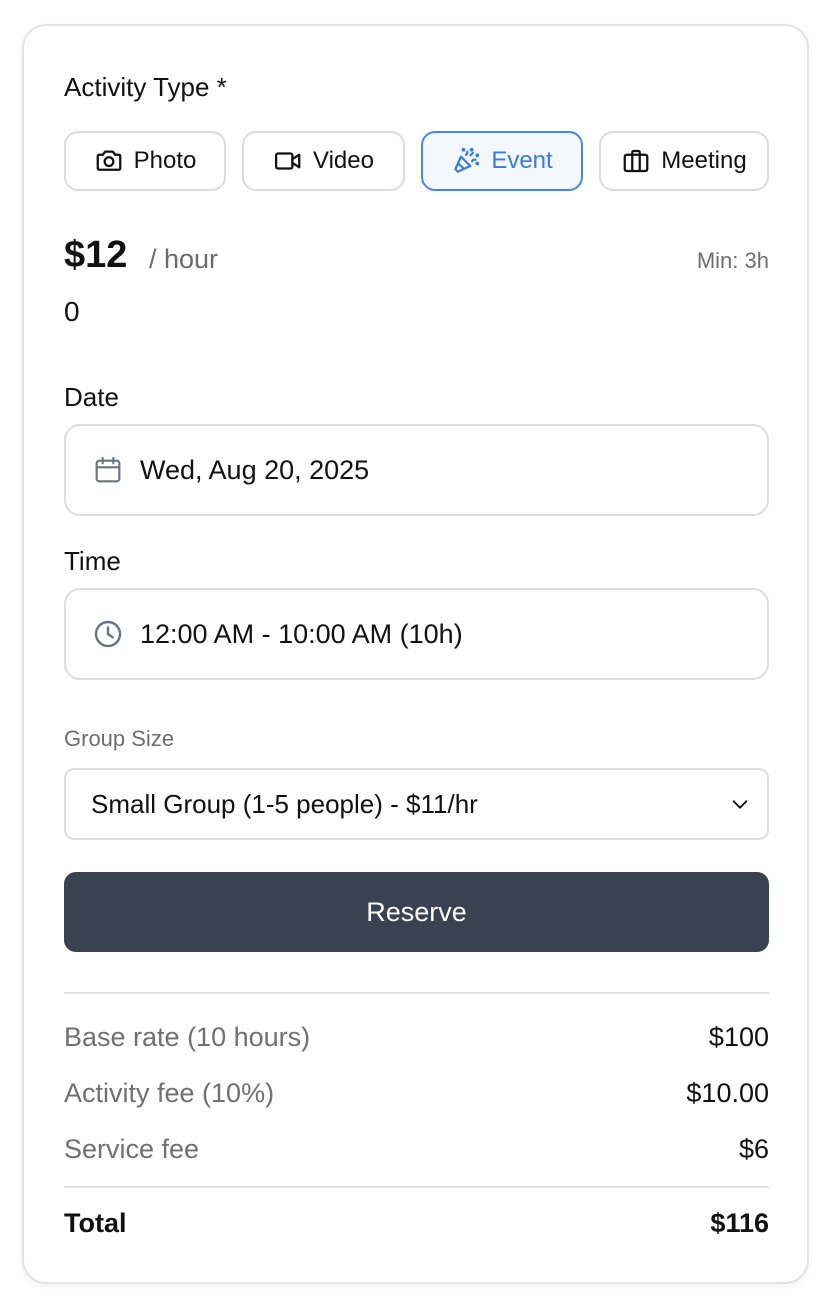 The image size is (820, 1296). What do you see at coordinates (732, 260) in the screenshot?
I see `minimum-hours: Min: 3h` at bounding box center [732, 260].